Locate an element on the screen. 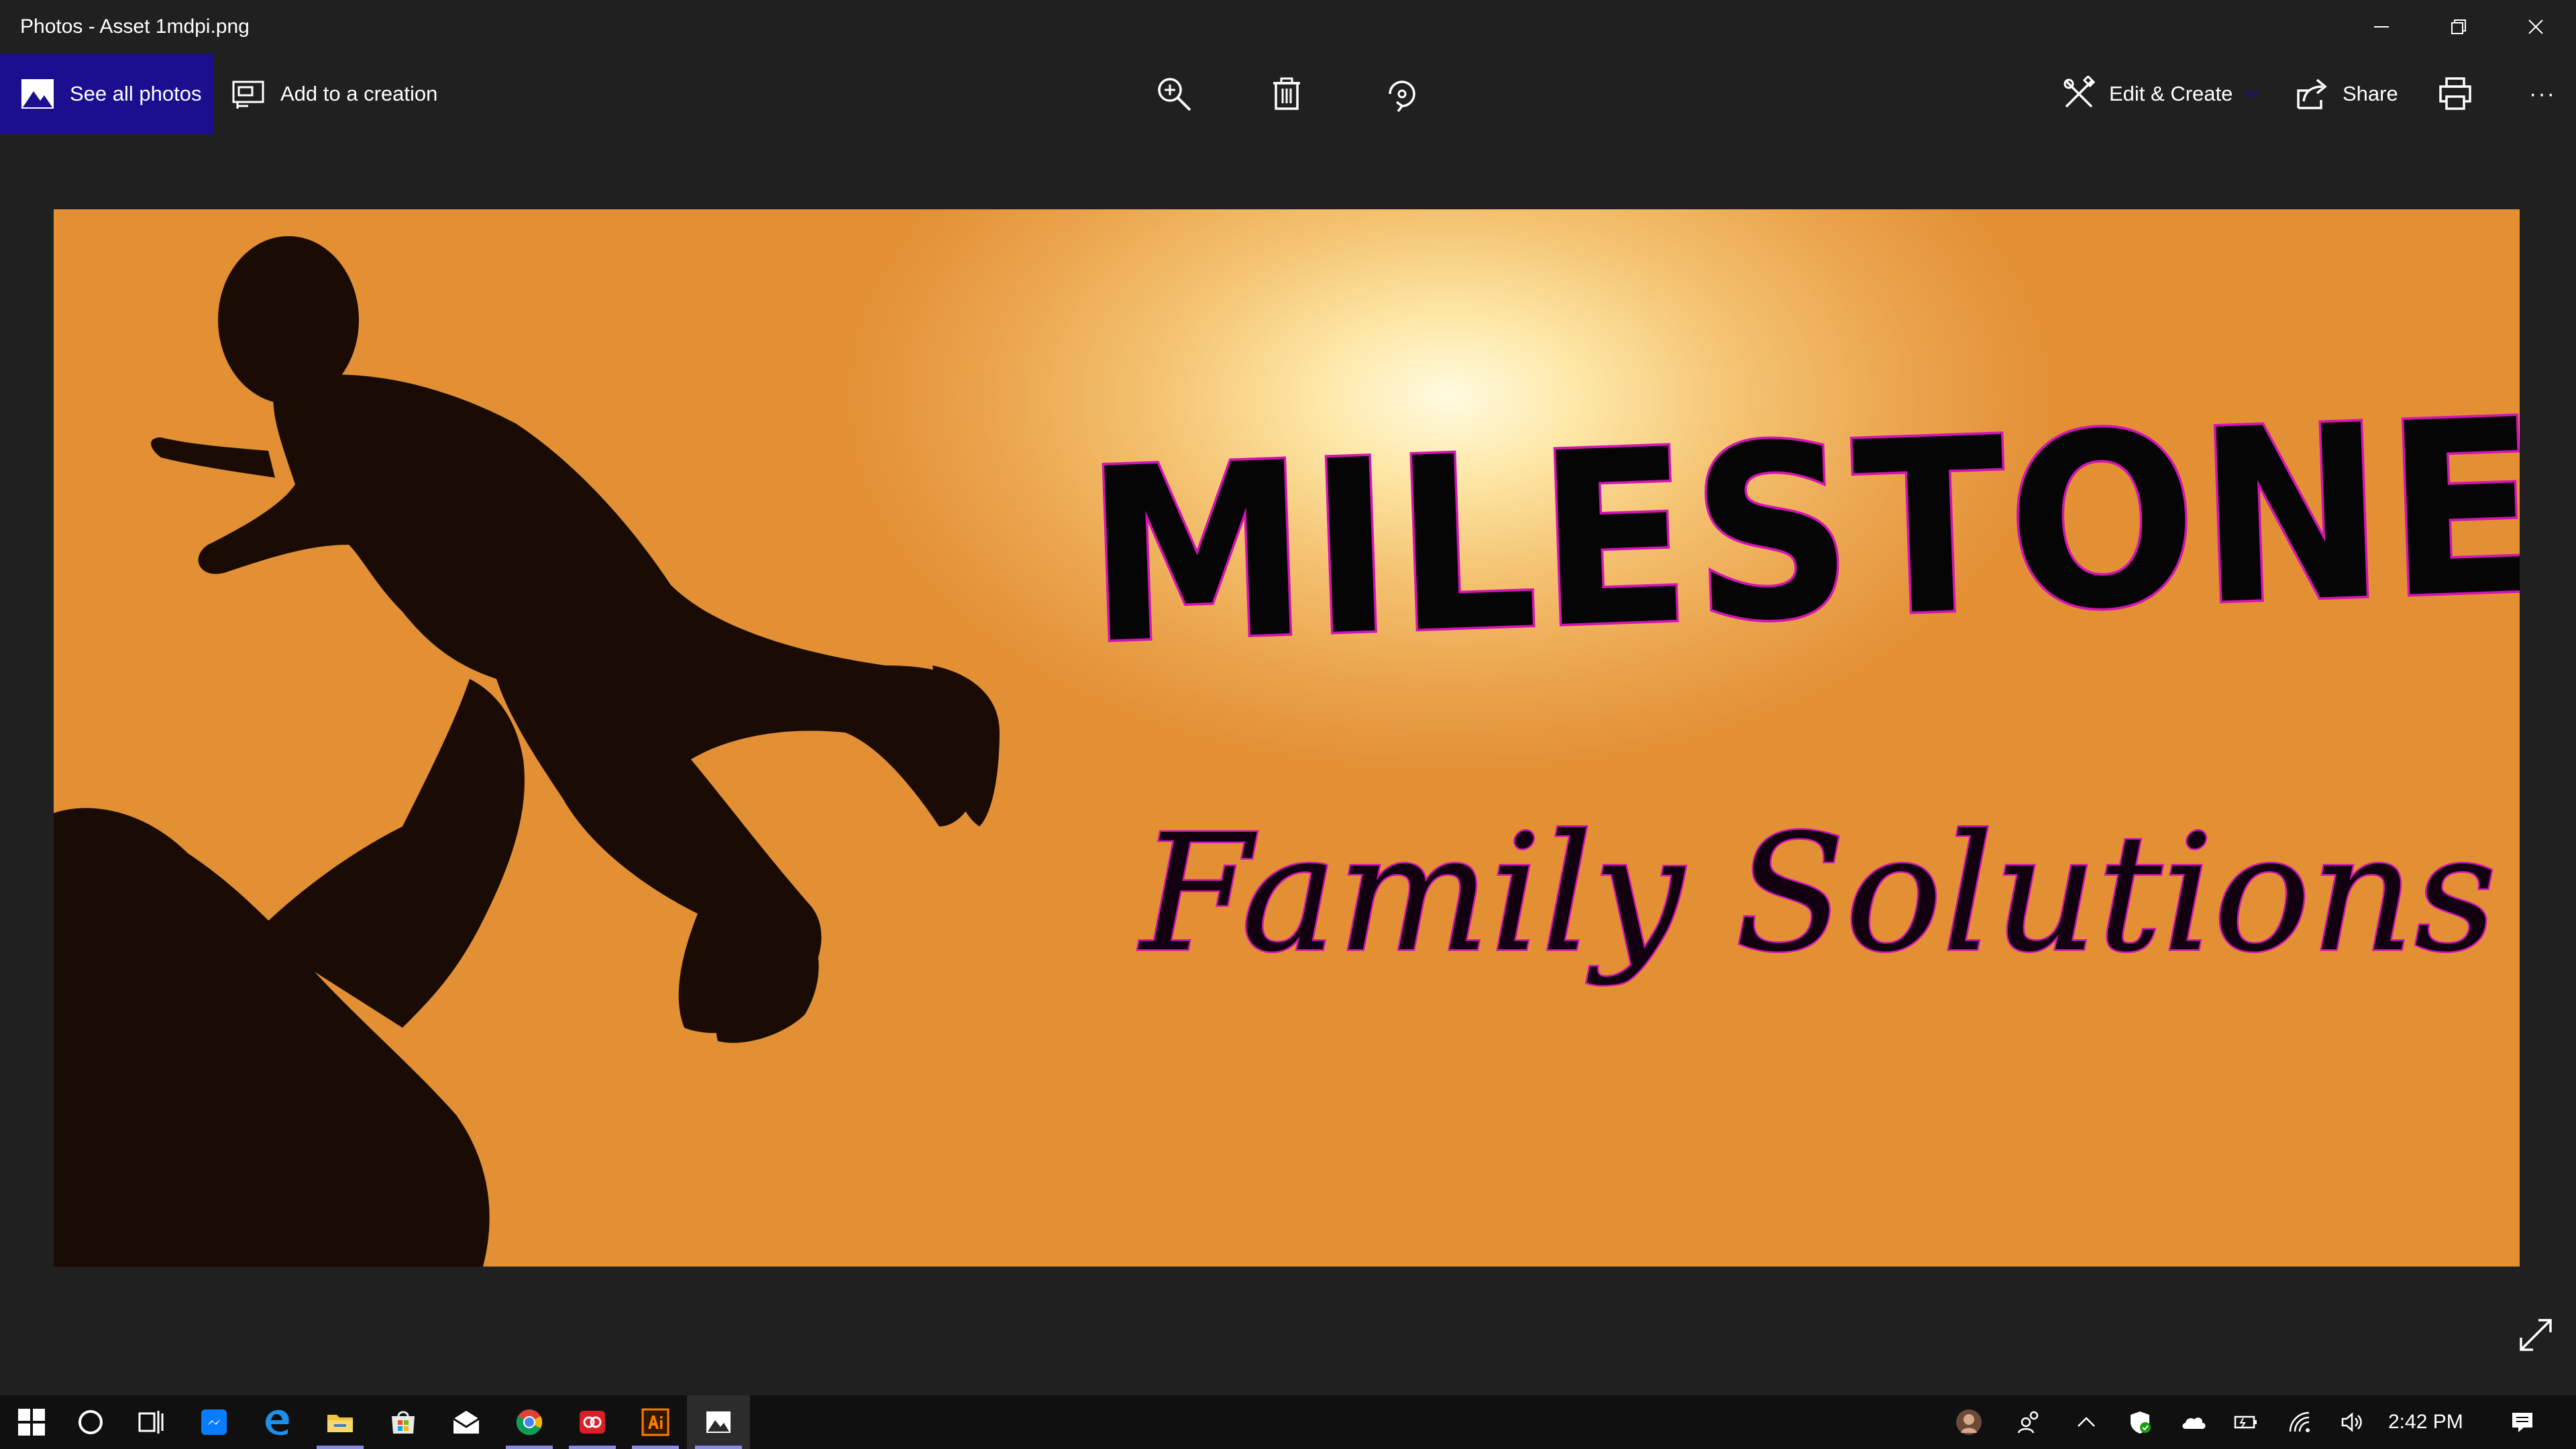  print-icon is located at coordinates (2455, 93).